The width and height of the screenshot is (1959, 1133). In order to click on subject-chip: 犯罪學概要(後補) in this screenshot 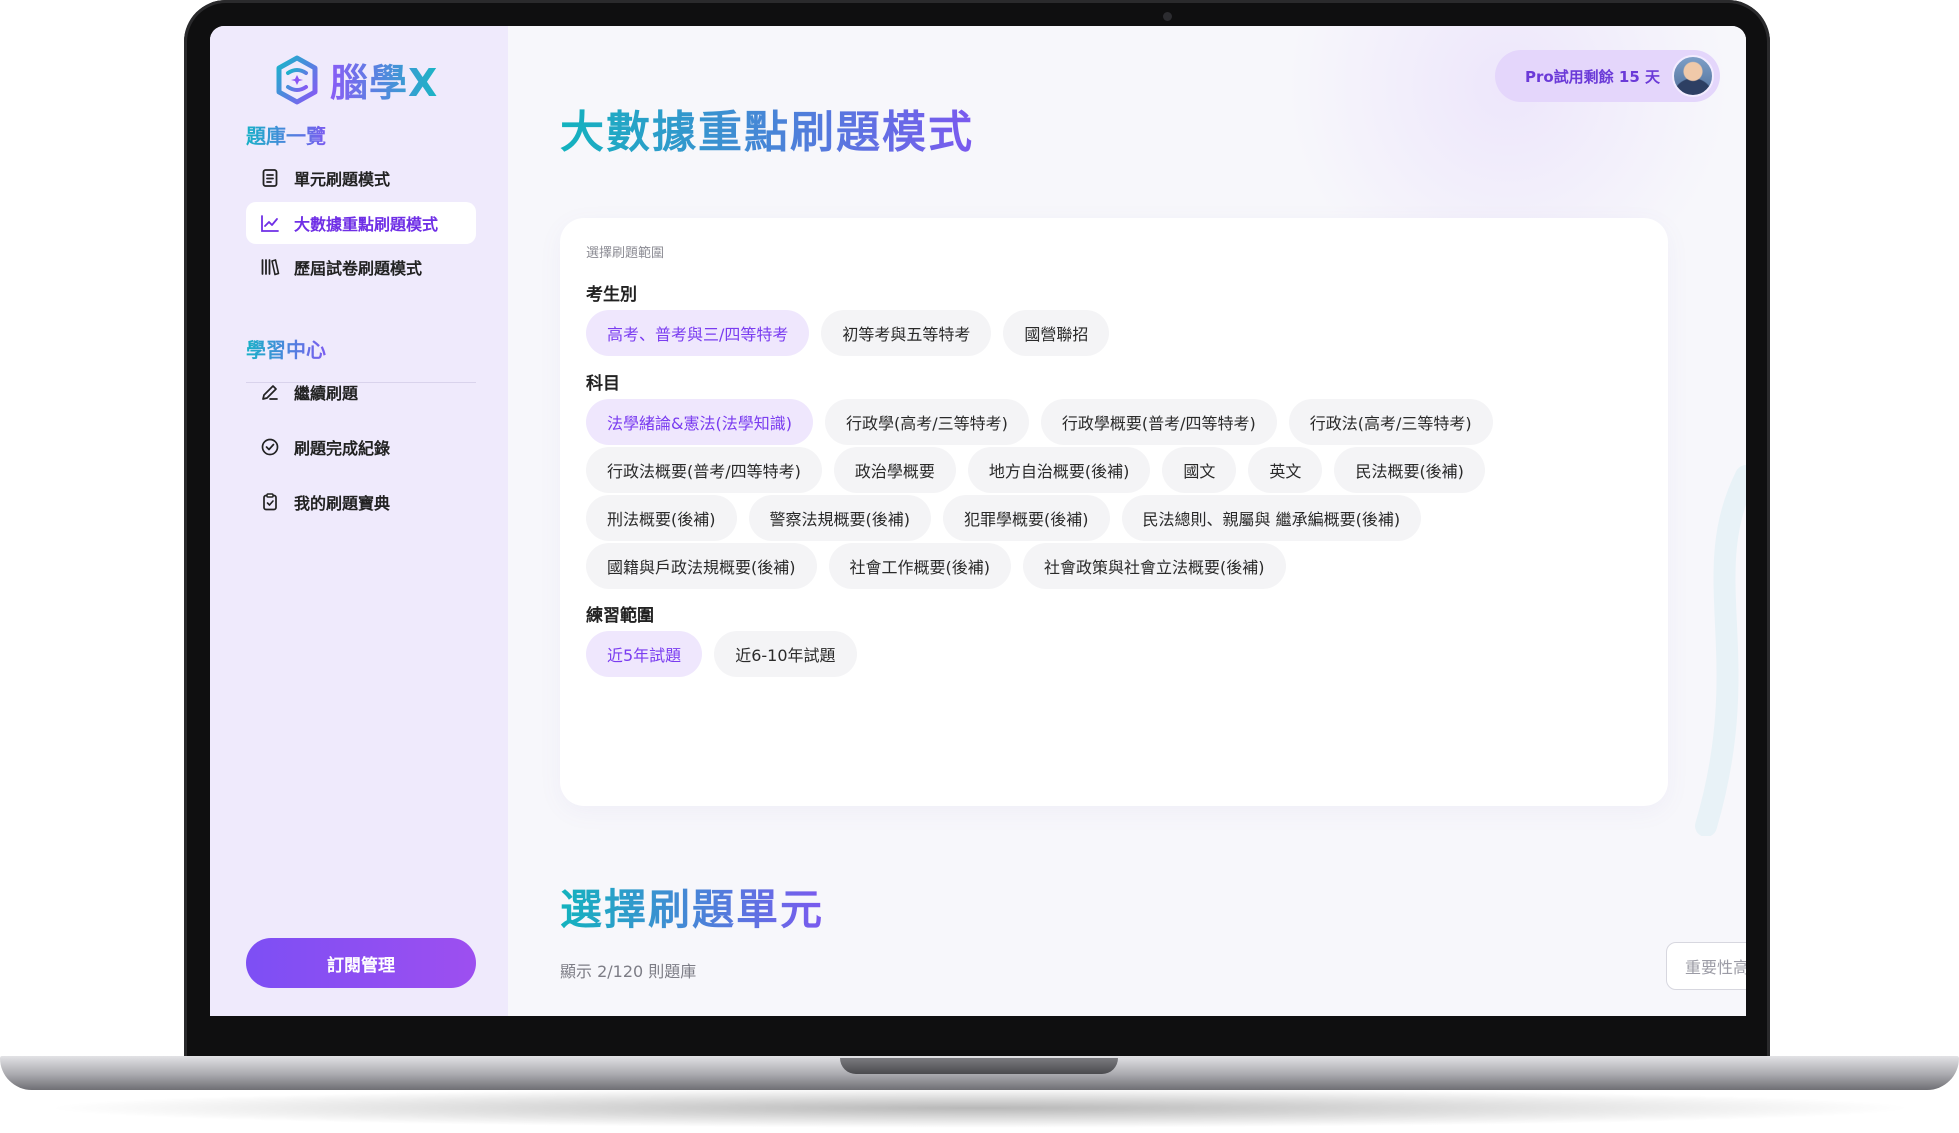, I will do `click(1026, 518)`.